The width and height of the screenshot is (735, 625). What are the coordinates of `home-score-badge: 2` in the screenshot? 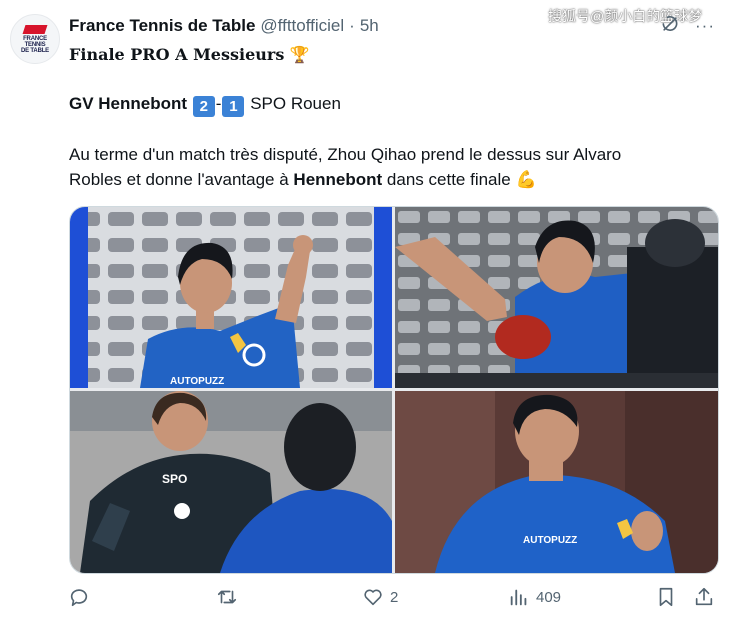 It's located at (203, 106).